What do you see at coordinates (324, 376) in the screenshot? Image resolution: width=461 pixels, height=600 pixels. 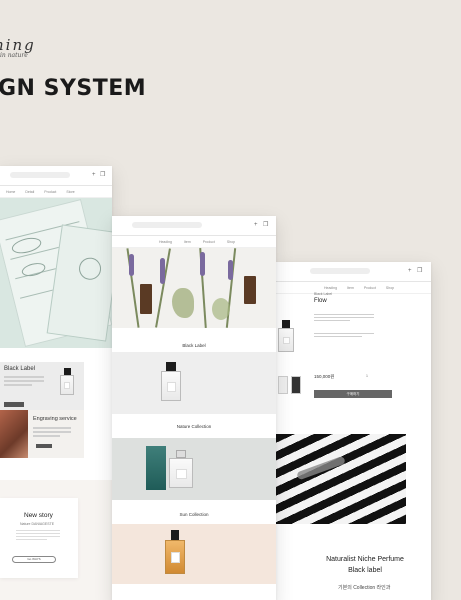 I see `product-price: 150,000원` at bounding box center [324, 376].